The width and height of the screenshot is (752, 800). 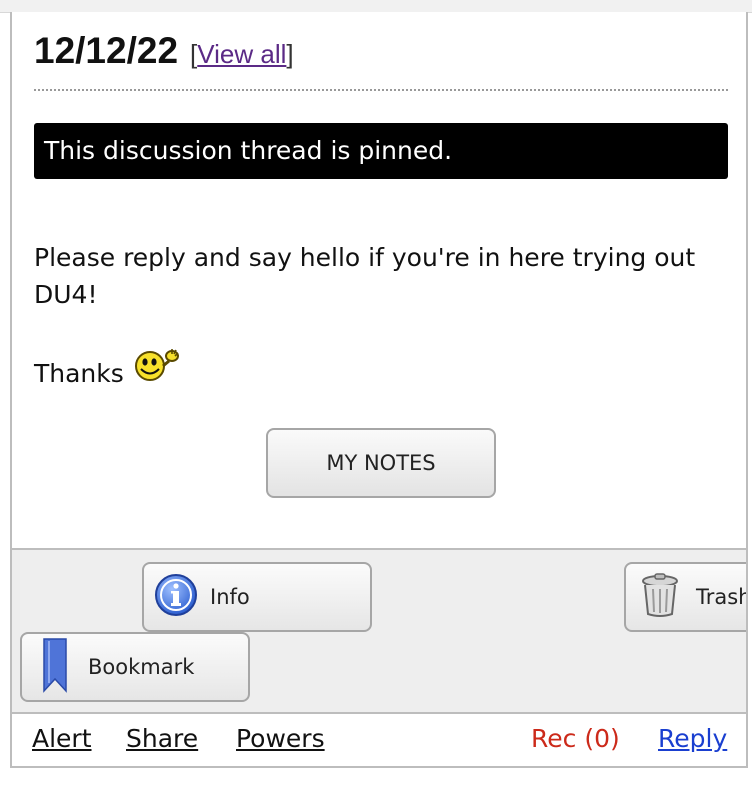 I want to click on bookmark-button: Bookmark, so click(x=135, y=667).